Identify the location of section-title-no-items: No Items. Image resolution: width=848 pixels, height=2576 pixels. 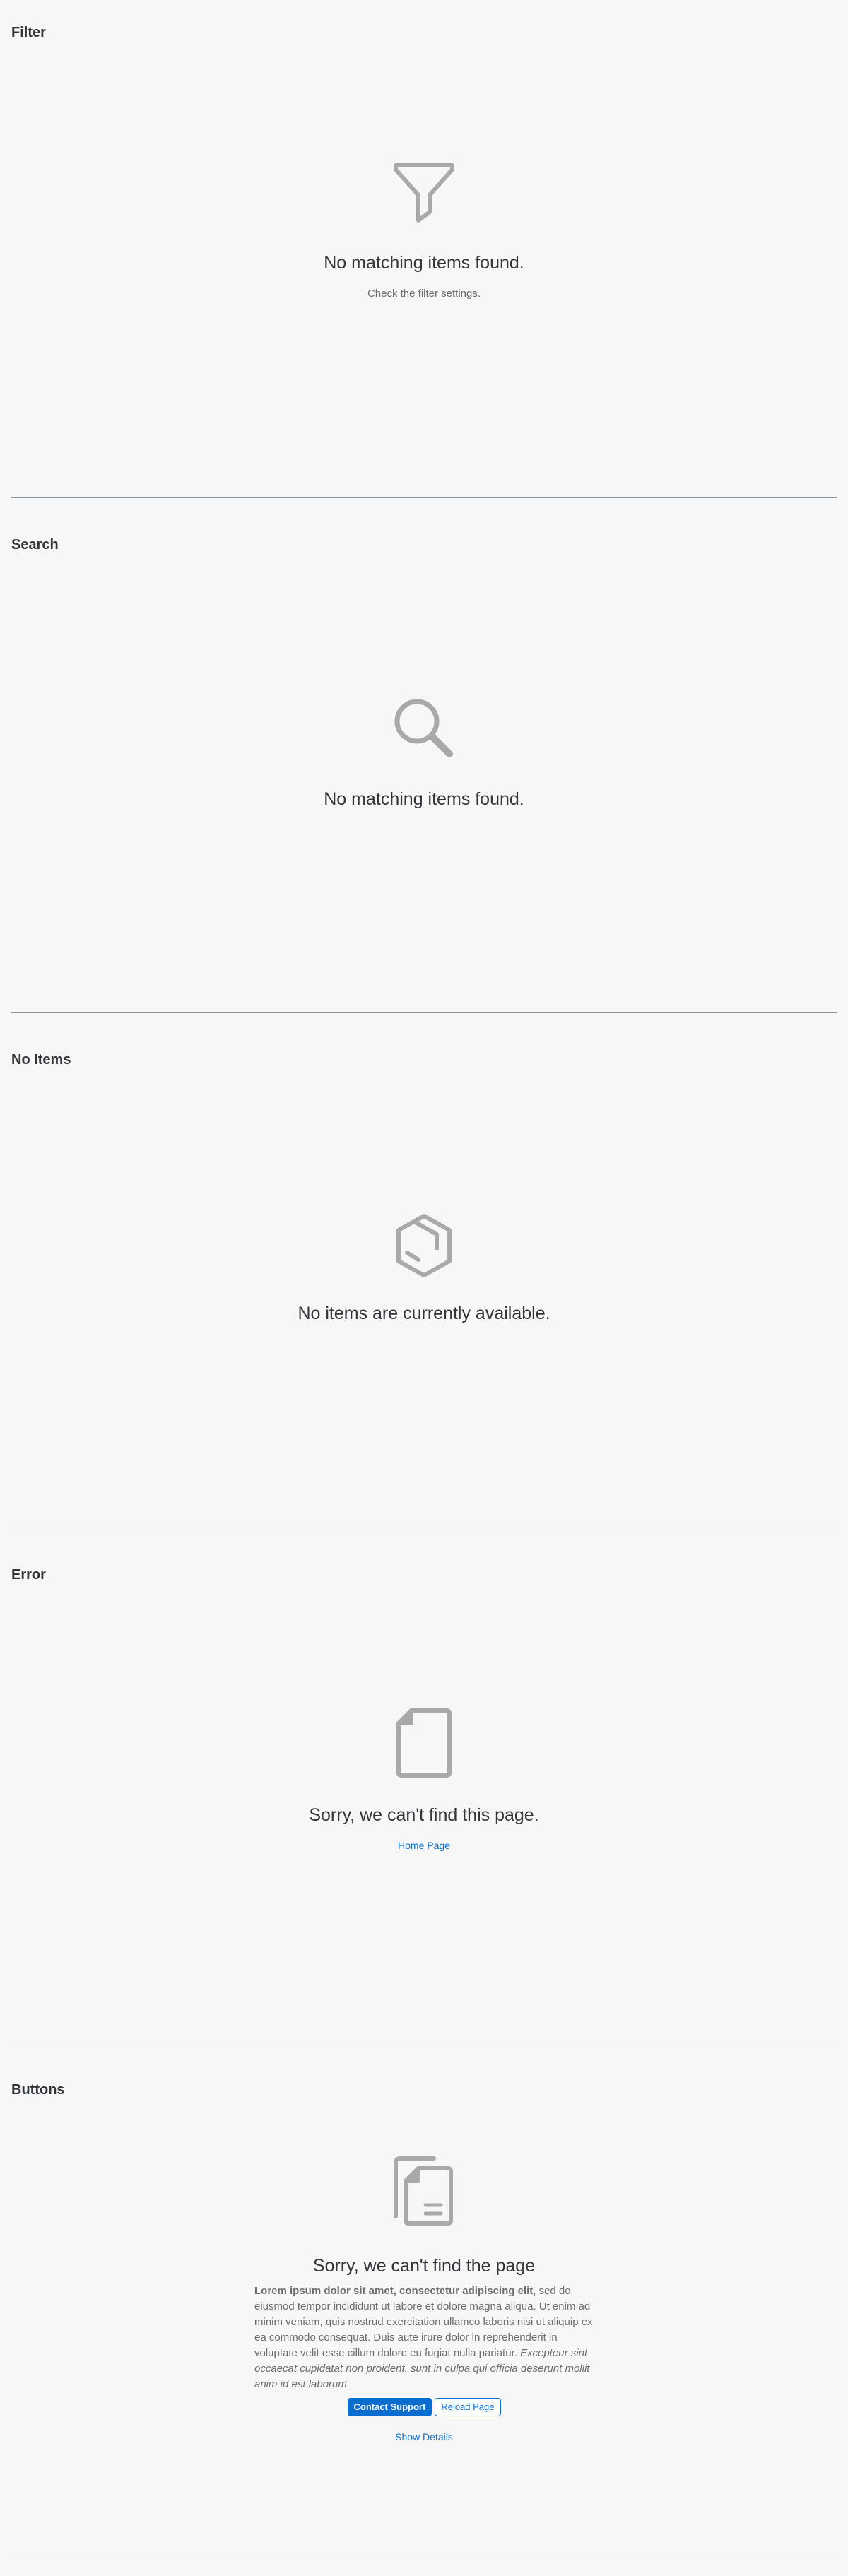
(41, 1060).